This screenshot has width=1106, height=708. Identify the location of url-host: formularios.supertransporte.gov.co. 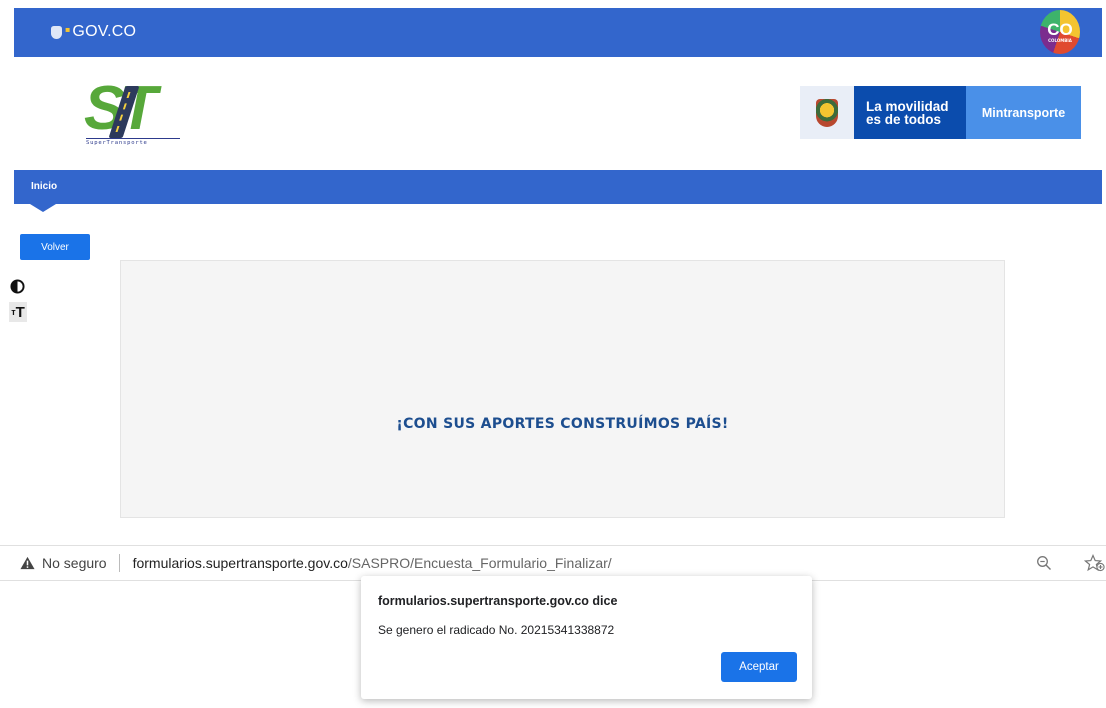
(240, 563).